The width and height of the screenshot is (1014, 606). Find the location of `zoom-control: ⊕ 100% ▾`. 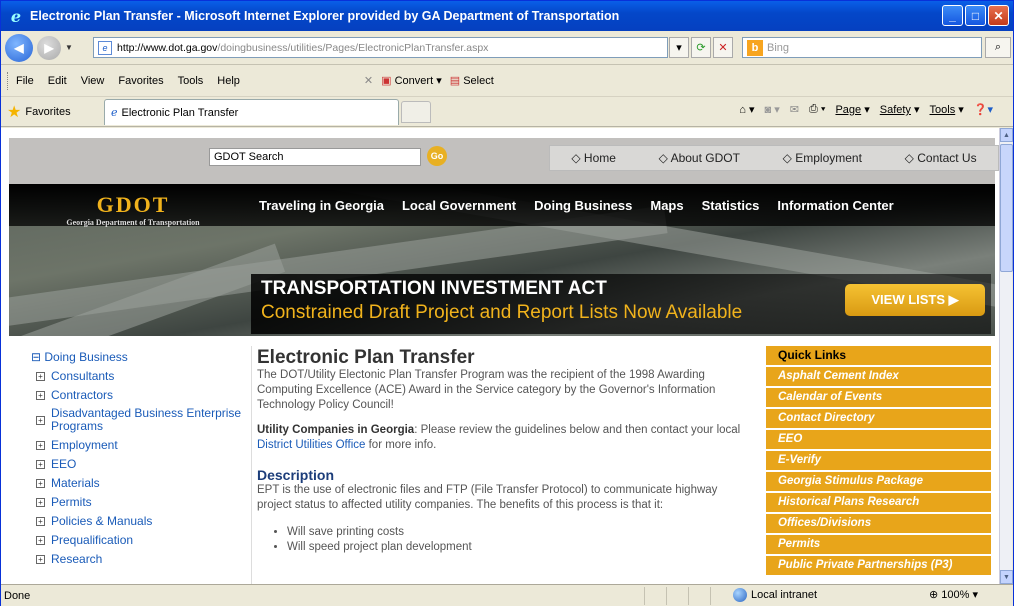

zoom-control: ⊕ 100% ▾ is located at coordinates (953, 594).